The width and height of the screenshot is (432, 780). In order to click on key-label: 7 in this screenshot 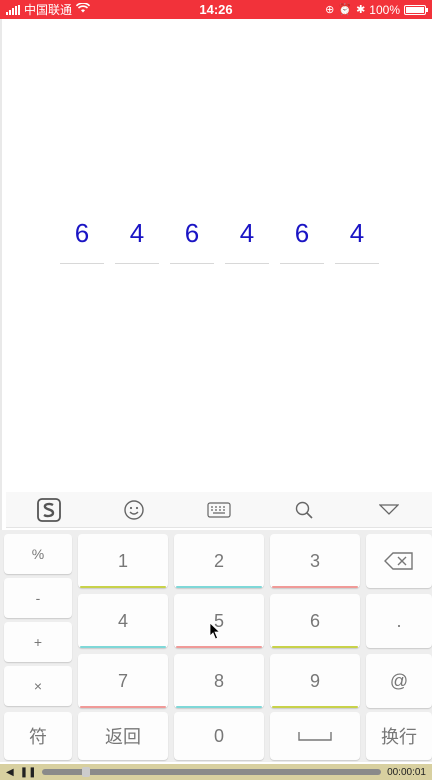, I will do `click(122, 680)`.